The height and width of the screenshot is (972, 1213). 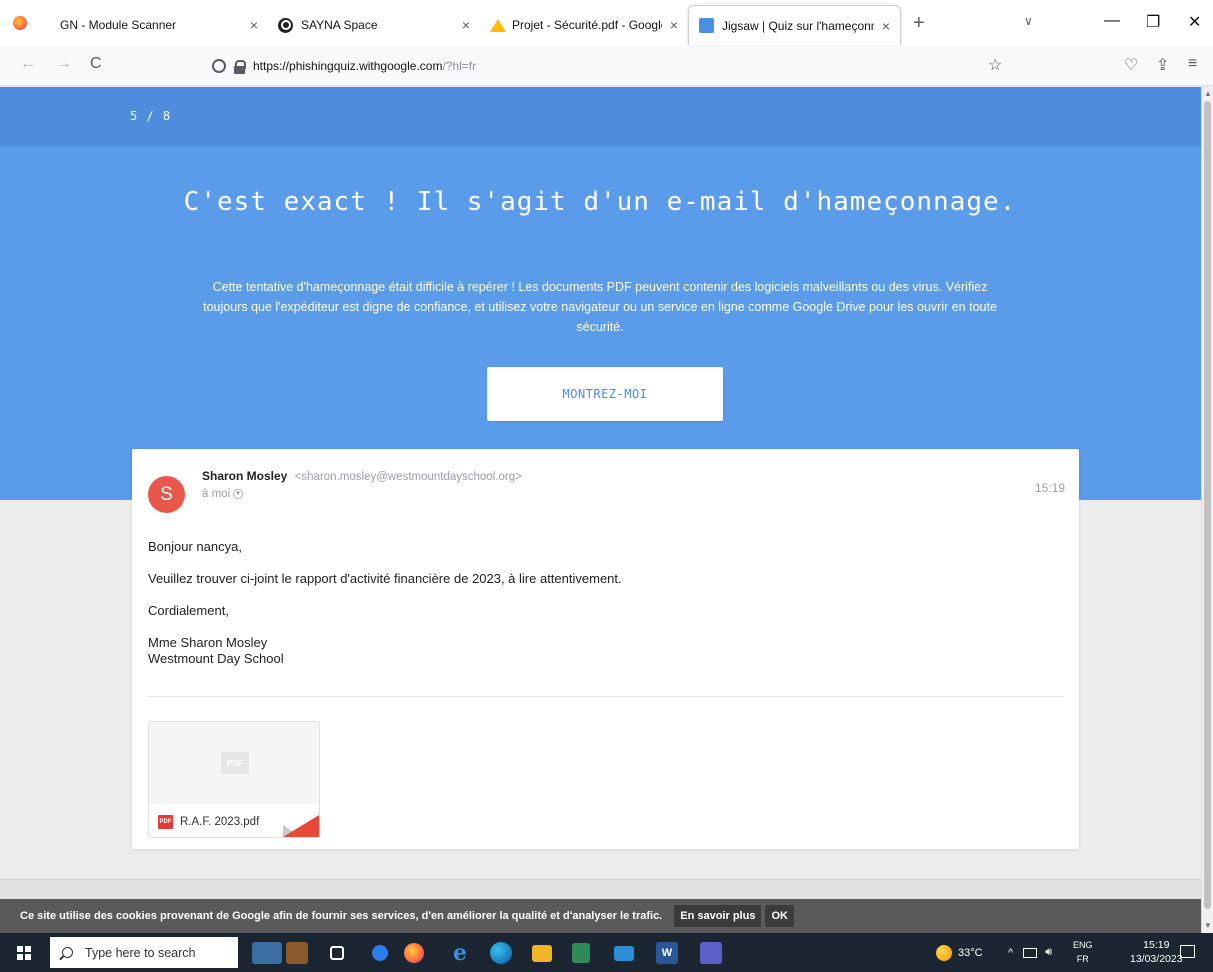 What do you see at coordinates (1208, 93) in the screenshot?
I see `scroll-up-icon: ▲` at bounding box center [1208, 93].